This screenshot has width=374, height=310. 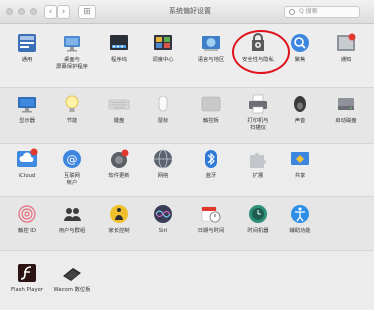 I want to click on language-region-icon, so click(x=211, y=43).